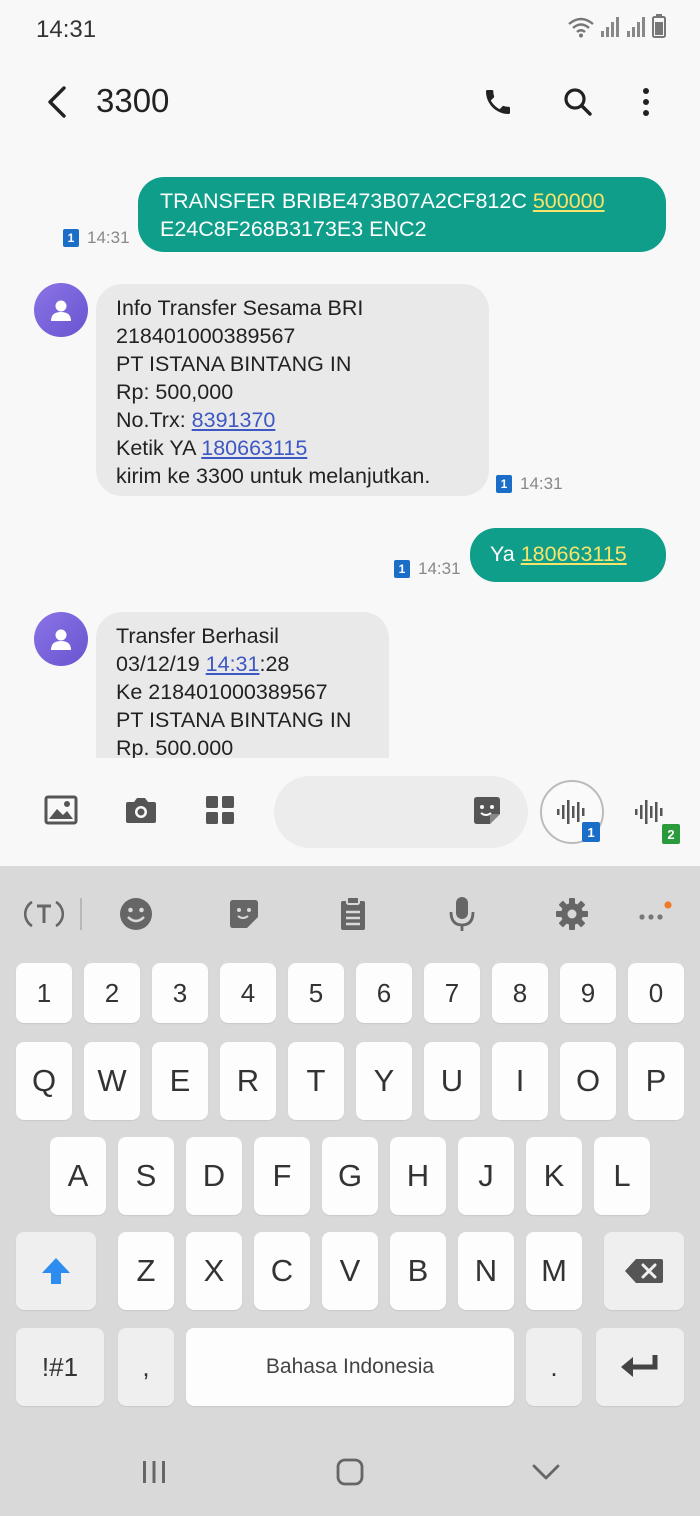 This screenshot has width=700, height=1516. Describe the element at coordinates (462, 914) in the screenshot. I see `voice-input-button` at that location.